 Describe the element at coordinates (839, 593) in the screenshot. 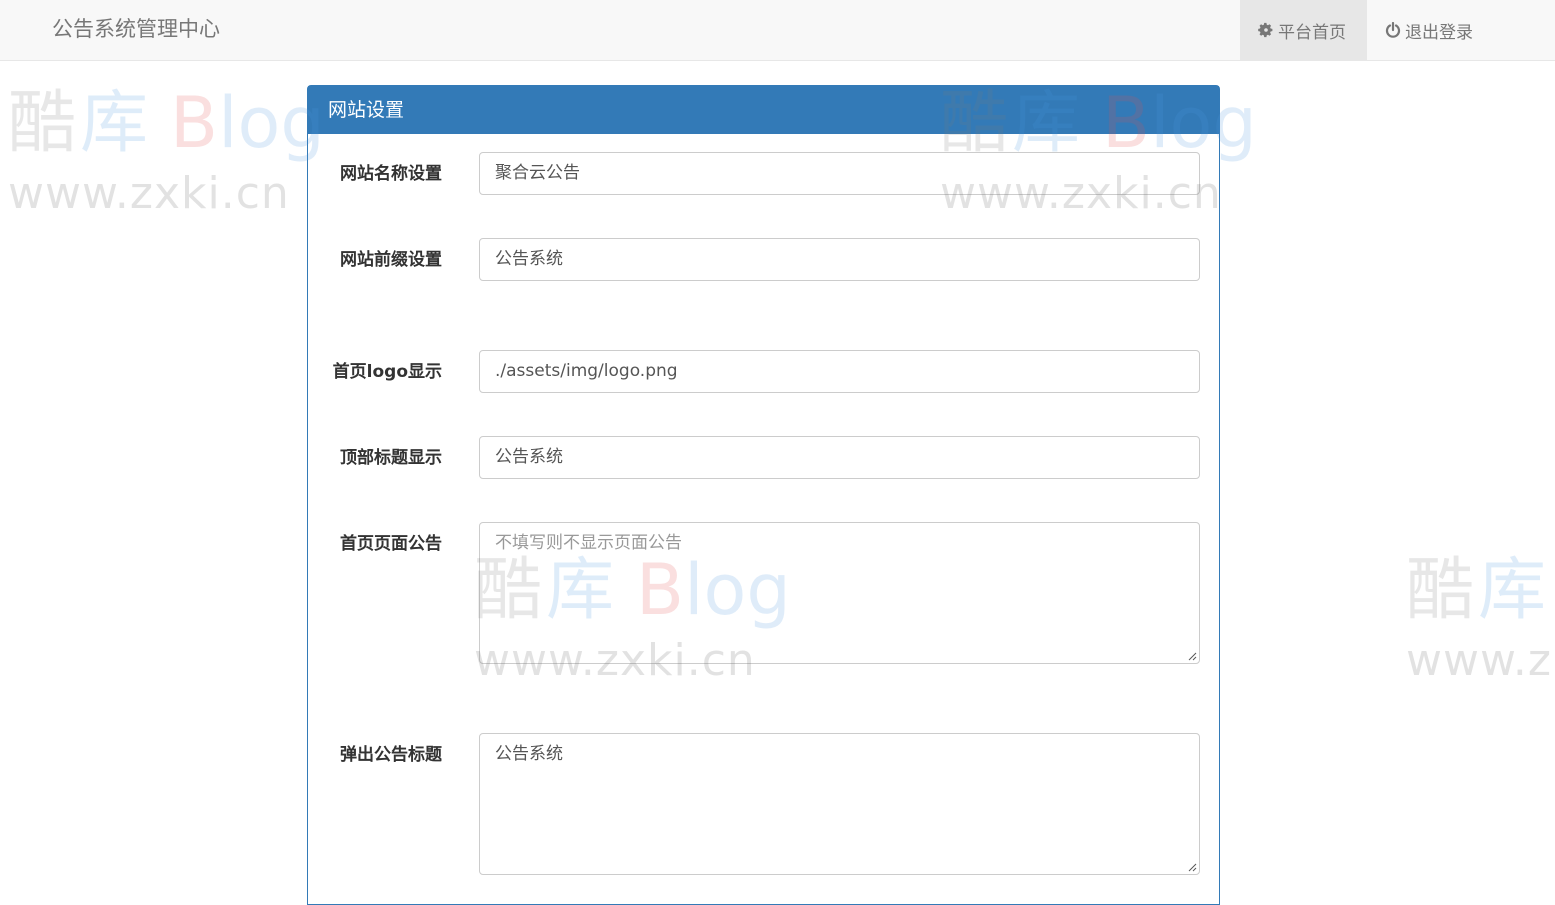

I see `page-notice-textarea: 不填写则不显示页面公告` at that location.